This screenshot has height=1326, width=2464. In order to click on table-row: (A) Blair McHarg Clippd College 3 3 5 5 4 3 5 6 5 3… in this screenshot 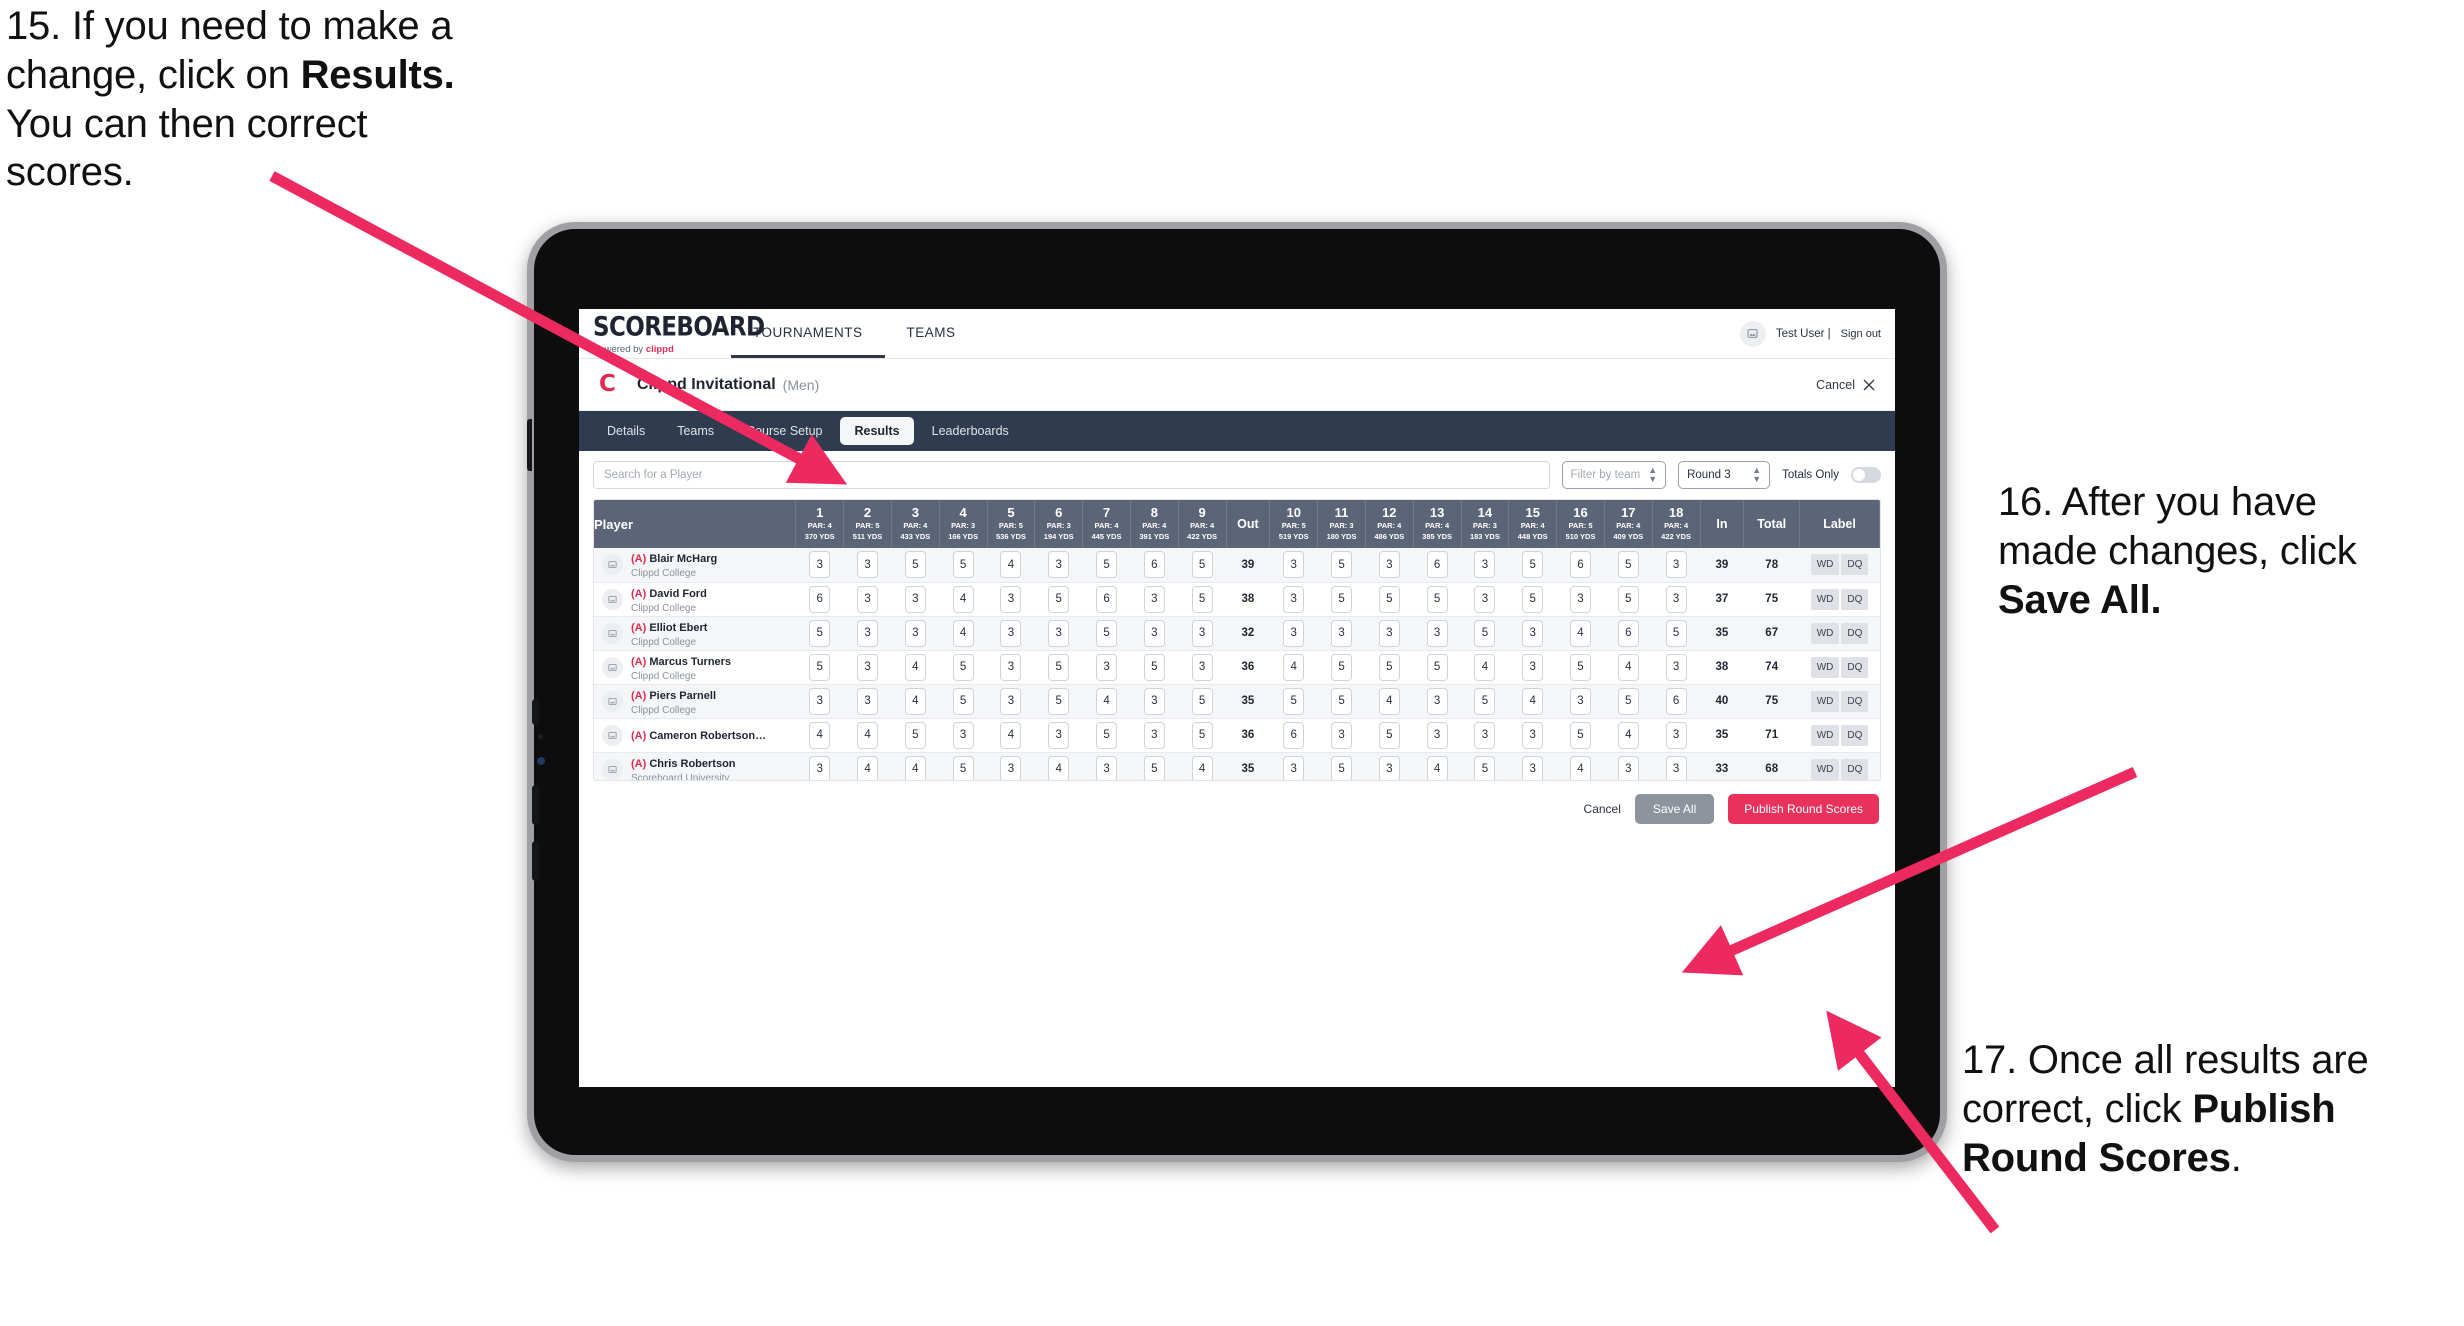, I will do `click(1237, 565)`.